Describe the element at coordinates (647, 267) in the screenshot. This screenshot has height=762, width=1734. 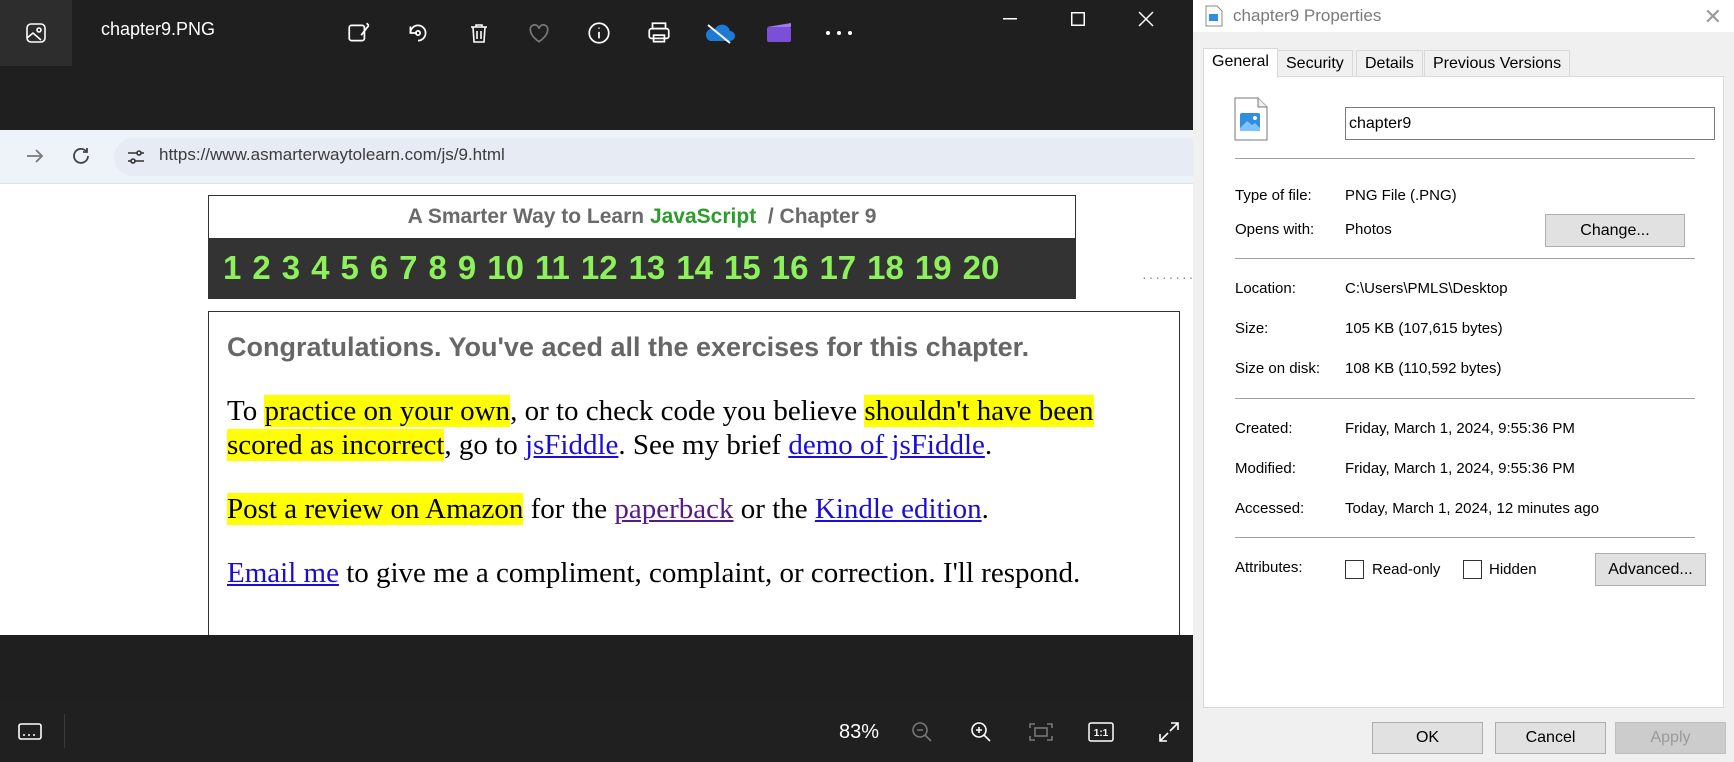
I see `chapter-link: 13` at that location.